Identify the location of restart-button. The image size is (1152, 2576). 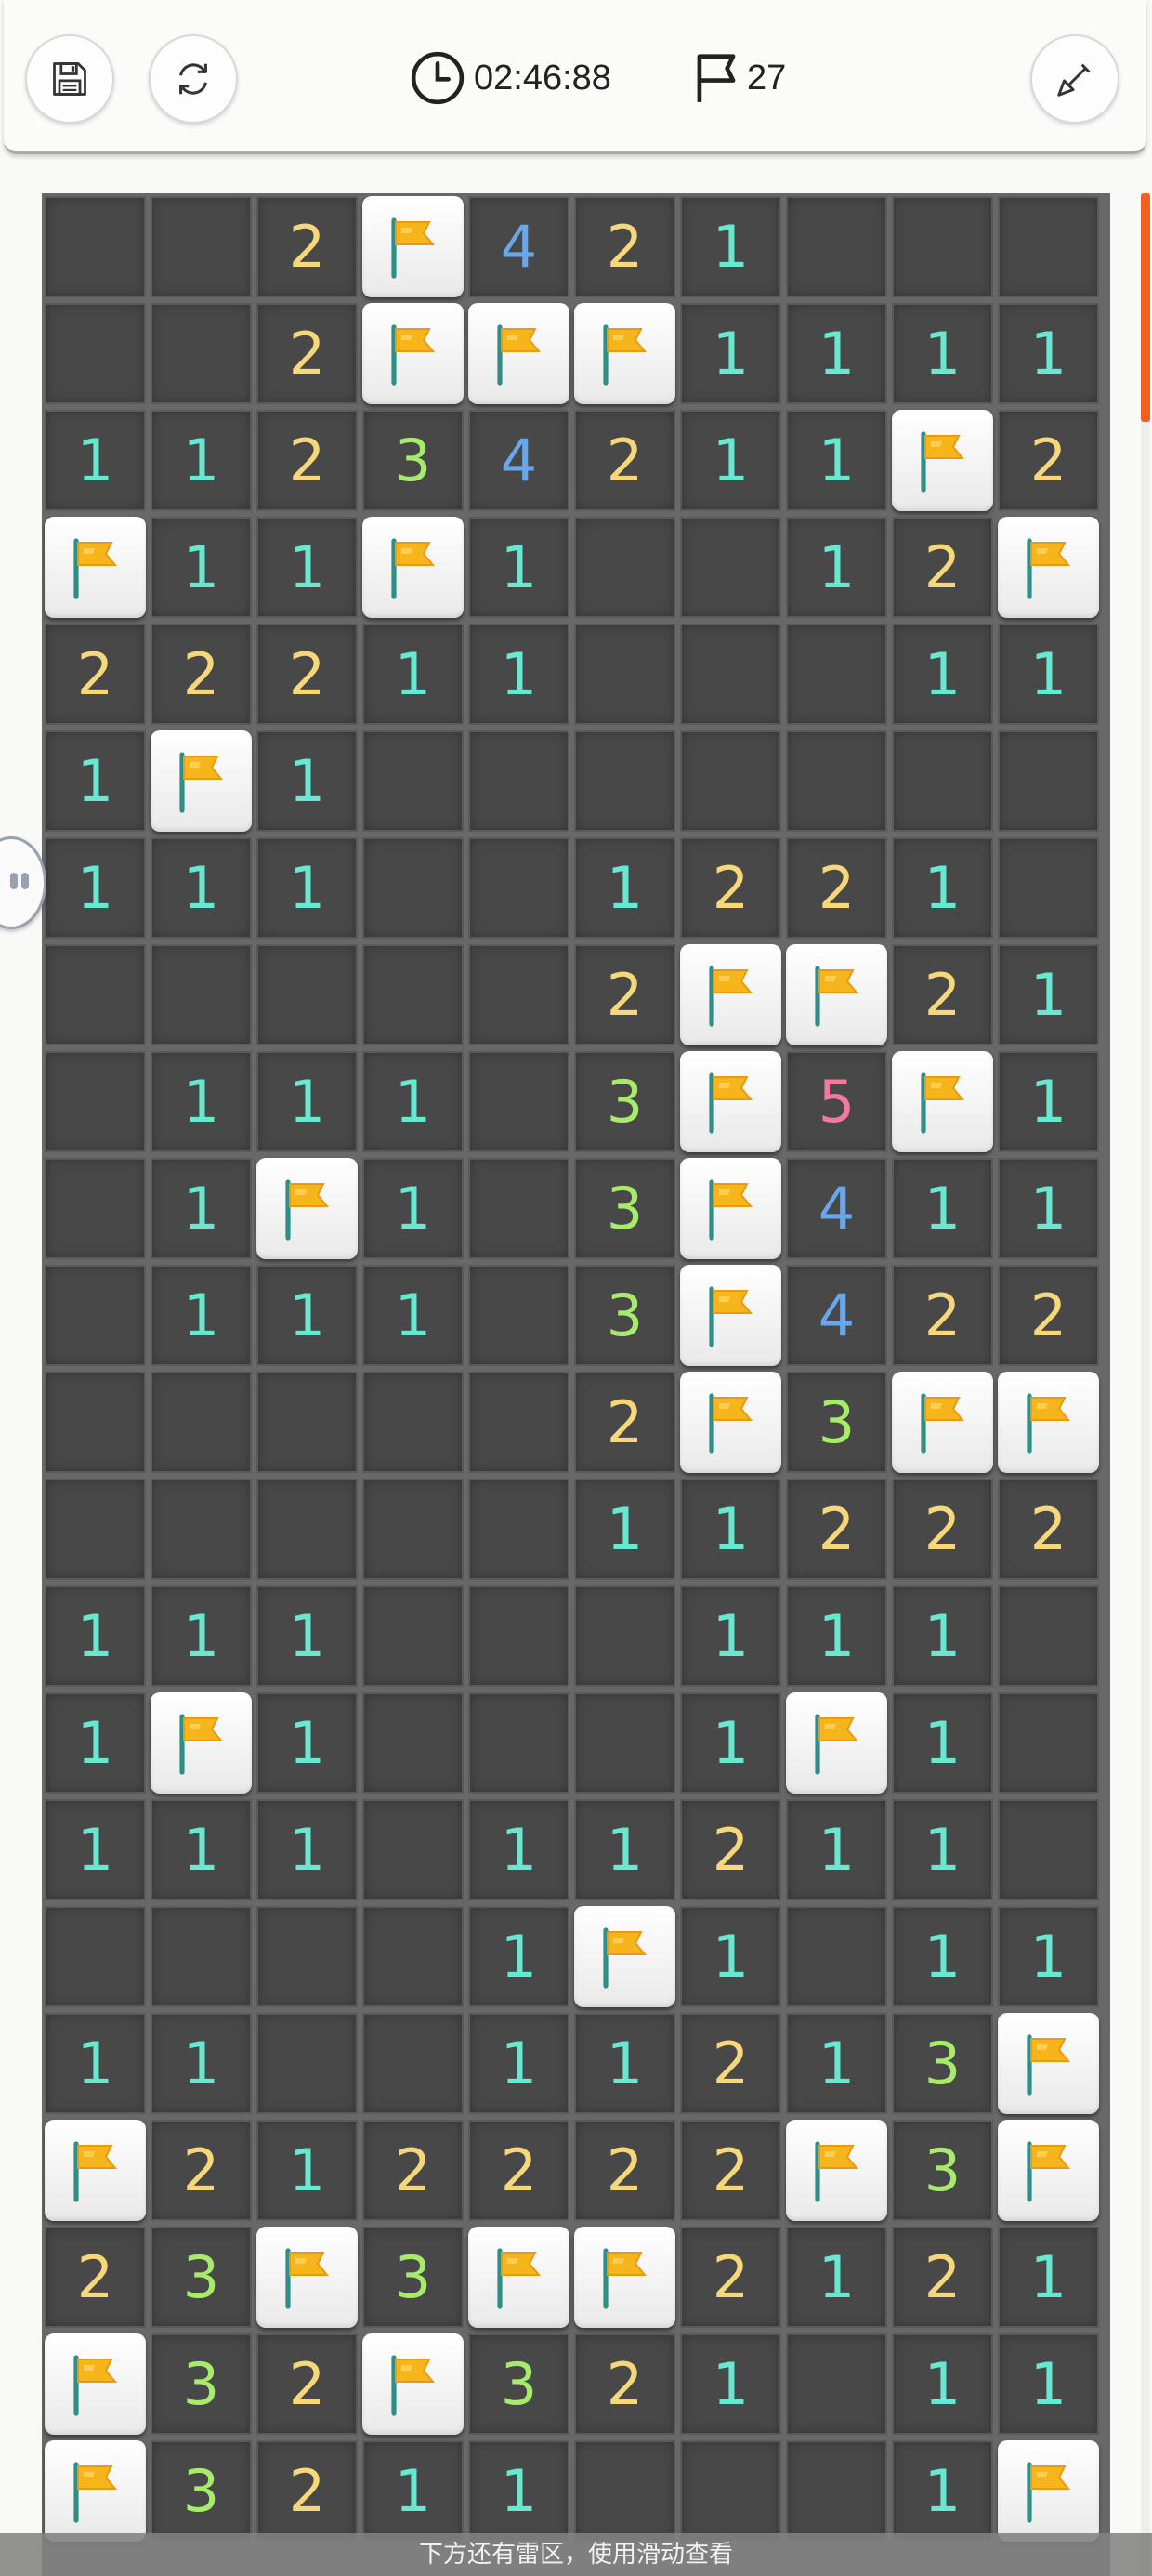
(193, 79).